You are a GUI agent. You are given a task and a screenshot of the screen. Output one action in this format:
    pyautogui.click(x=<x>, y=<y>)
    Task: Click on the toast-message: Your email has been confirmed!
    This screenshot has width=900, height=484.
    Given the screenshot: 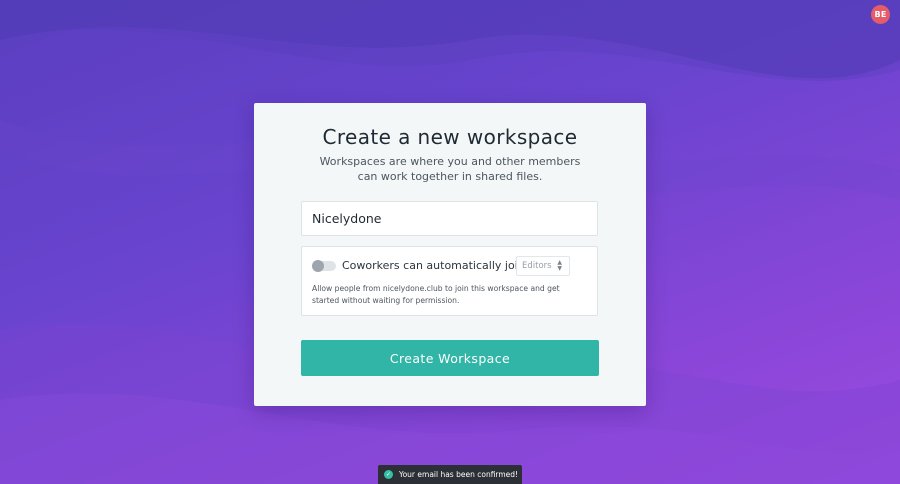 What is the action you would take?
    pyautogui.click(x=459, y=474)
    